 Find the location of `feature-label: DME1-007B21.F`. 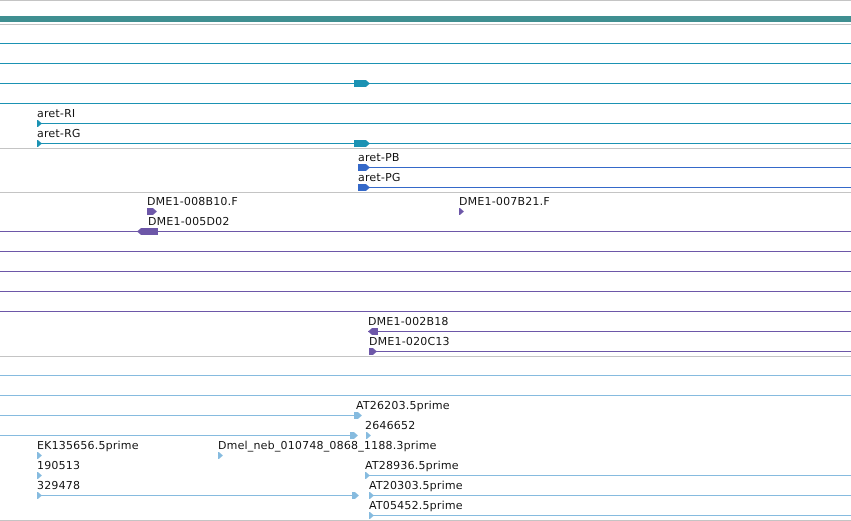

feature-label: DME1-007B21.F is located at coordinates (504, 201).